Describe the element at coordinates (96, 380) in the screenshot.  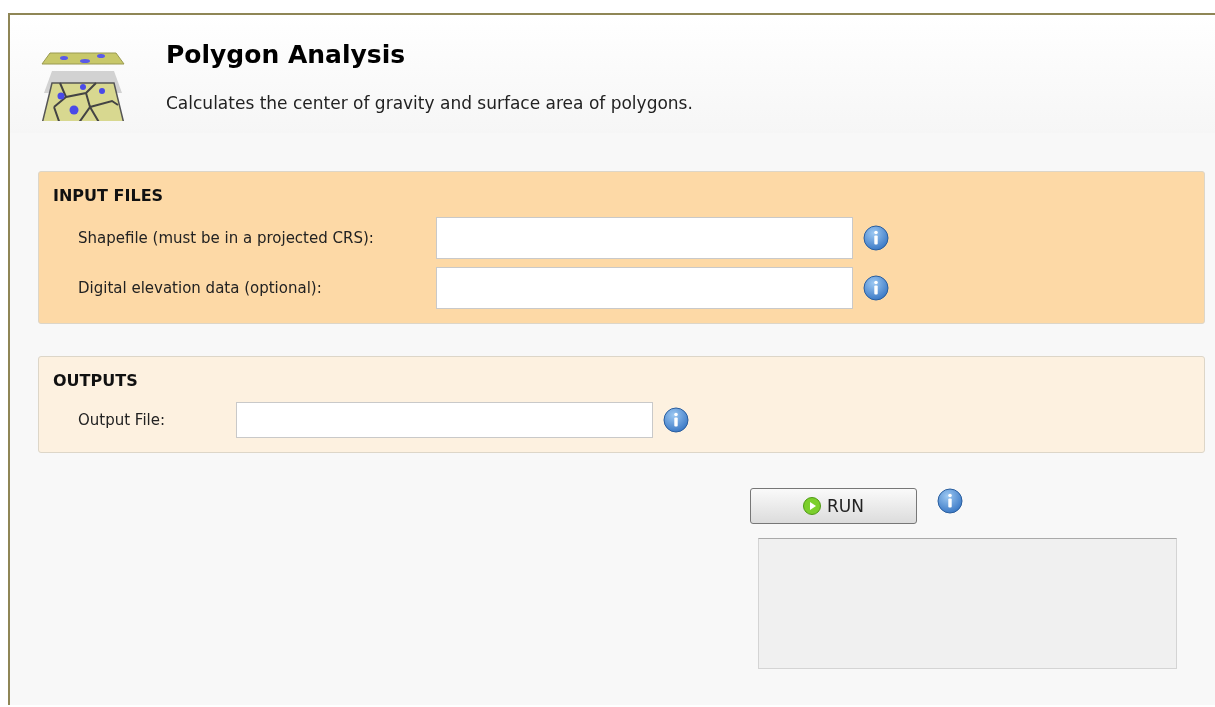
I see `section-title: OUTPUTS` at that location.